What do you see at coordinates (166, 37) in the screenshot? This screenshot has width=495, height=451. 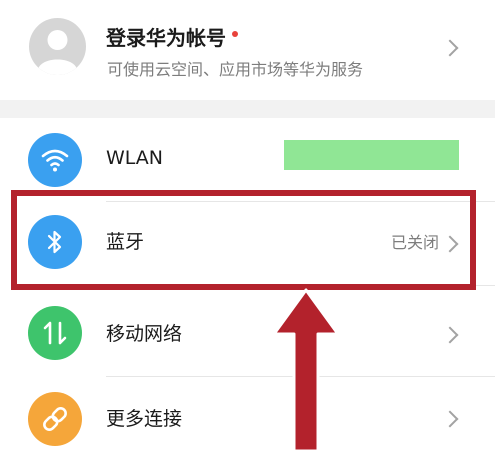 I see `account-title: 登录华为帐号` at bounding box center [166, 37].